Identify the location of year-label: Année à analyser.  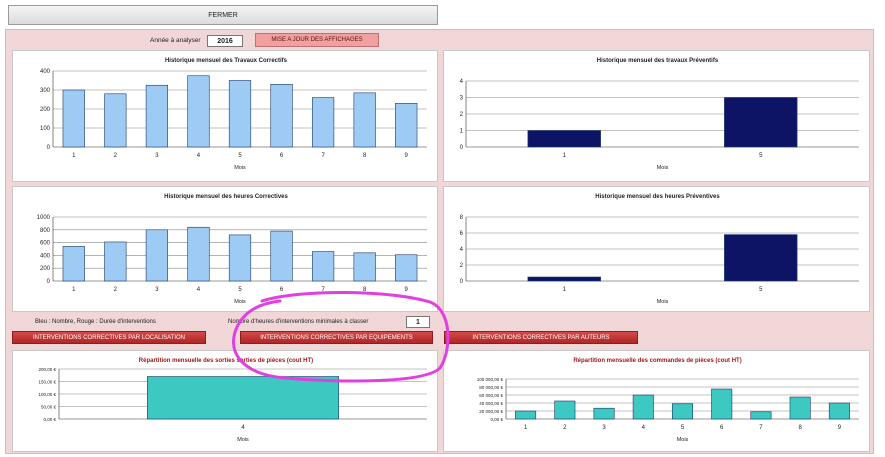
(175, 40).